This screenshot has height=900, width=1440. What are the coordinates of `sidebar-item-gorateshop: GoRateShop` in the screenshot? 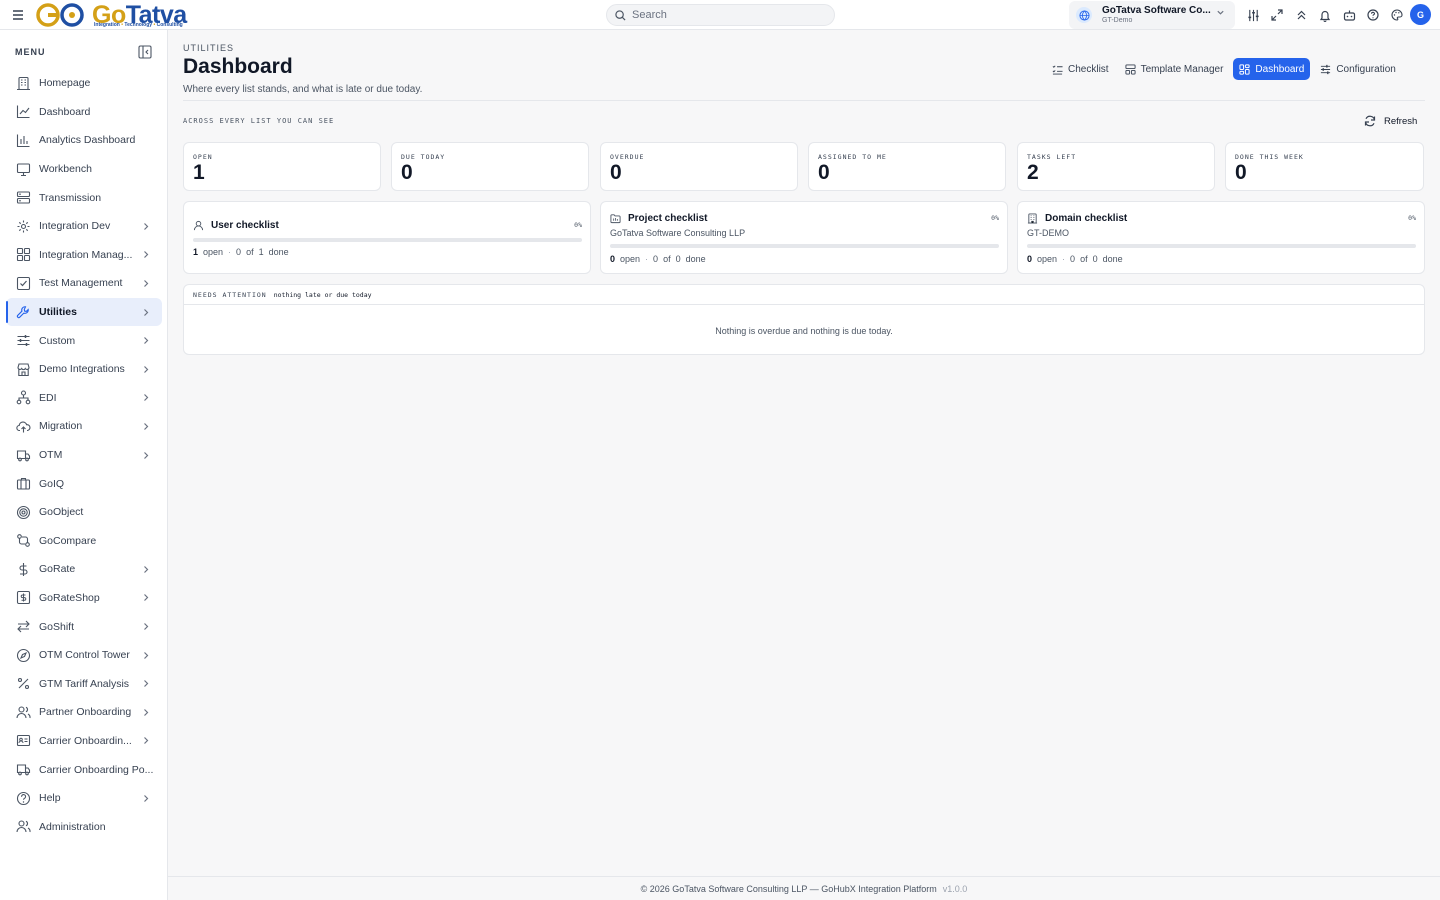 It's located at (84, 598).